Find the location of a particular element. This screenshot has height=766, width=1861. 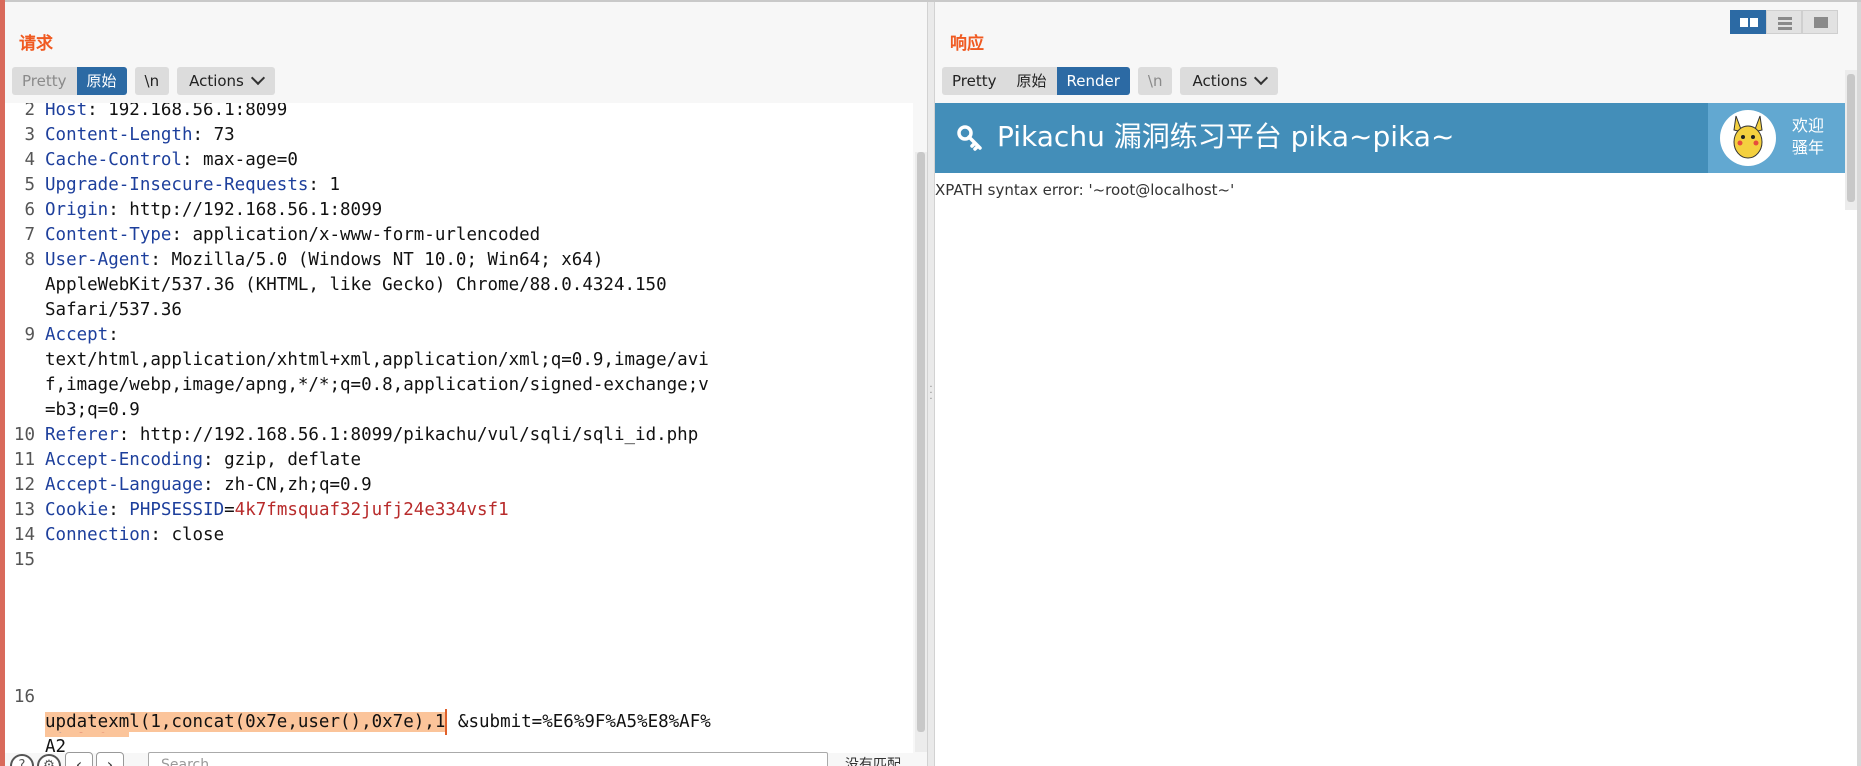

header-name: Origin is located at coordinates (77, 210).